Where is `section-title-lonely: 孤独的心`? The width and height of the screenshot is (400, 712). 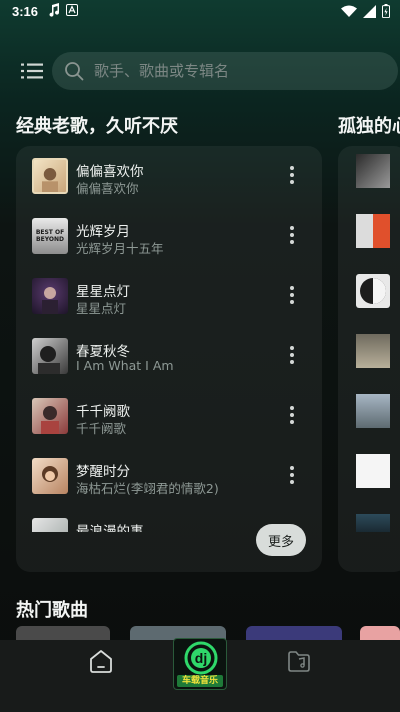 section-title-lonely: 孤独的心 is located at coordinates (369, 126).